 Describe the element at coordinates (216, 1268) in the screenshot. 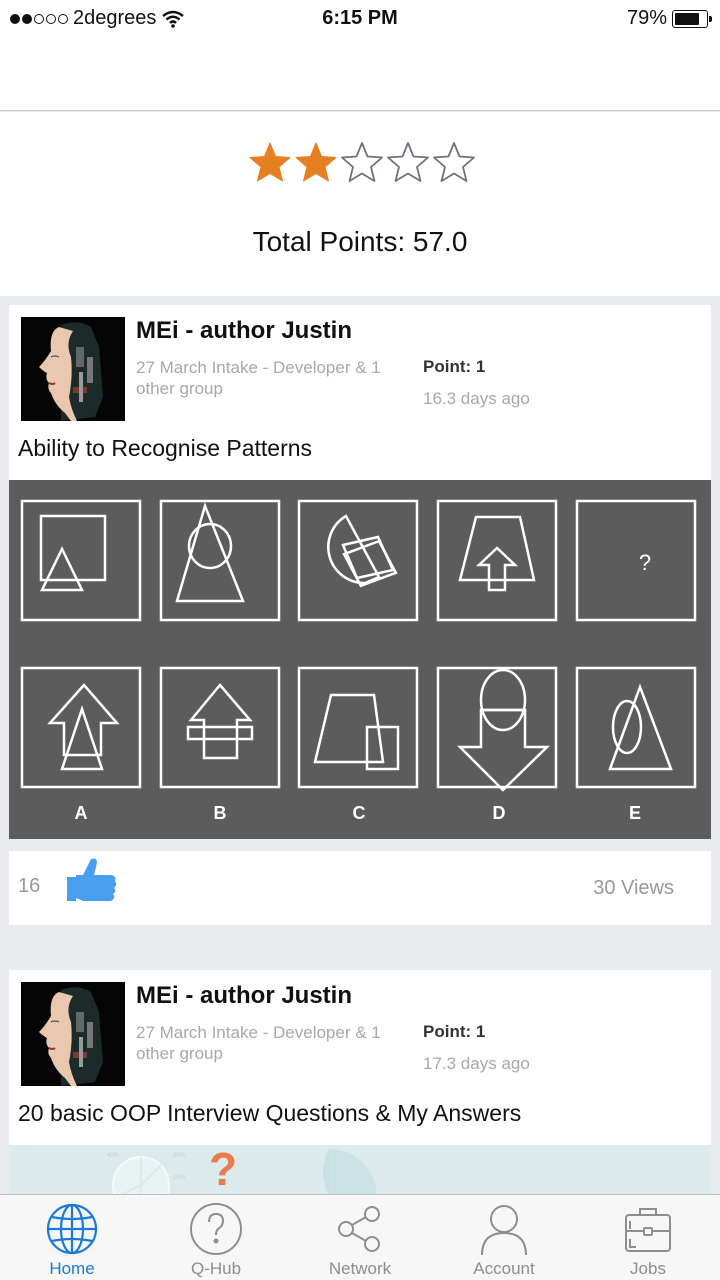

I see `tab-label: Q-Hub` at that location.